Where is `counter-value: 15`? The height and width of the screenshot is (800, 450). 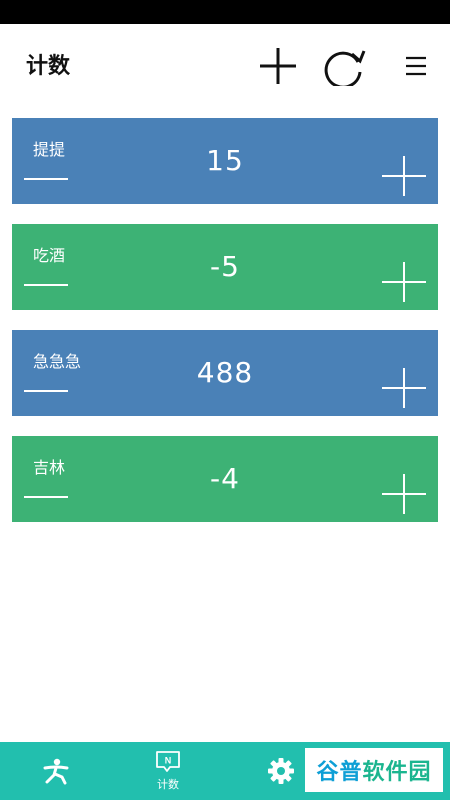 counter-value: 15 is located at coordinates (225, 160).